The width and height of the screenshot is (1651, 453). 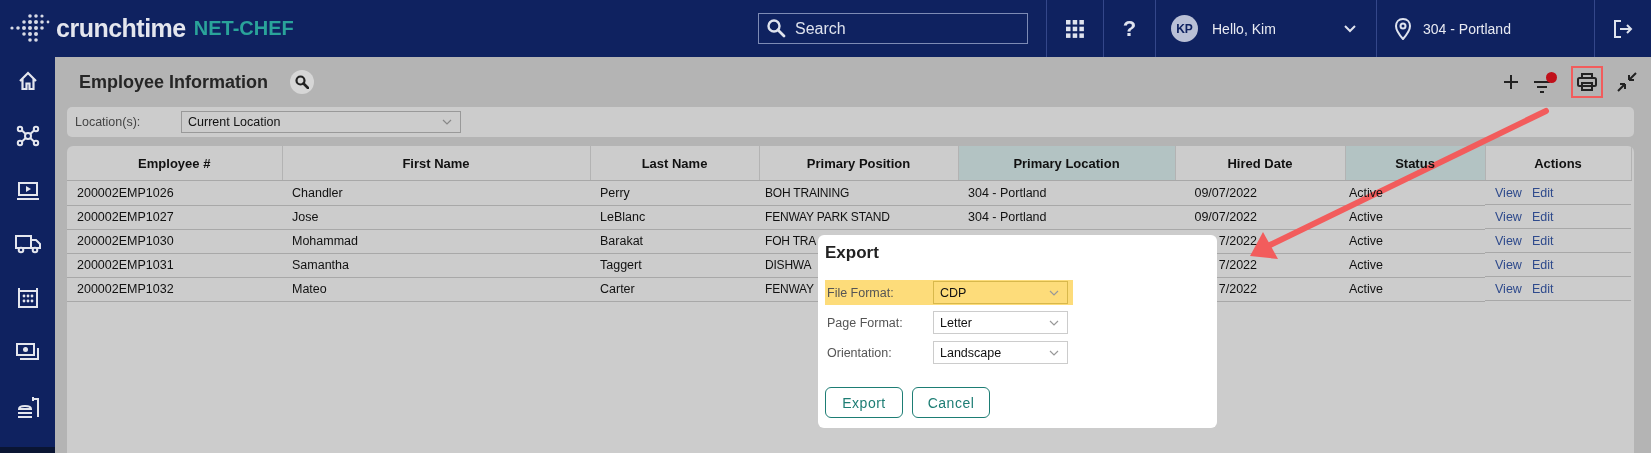 What do you see at coordinates (860, 352) in the screenshot?
I see `field-label: Orientation:` at bounding box center [860, 352].